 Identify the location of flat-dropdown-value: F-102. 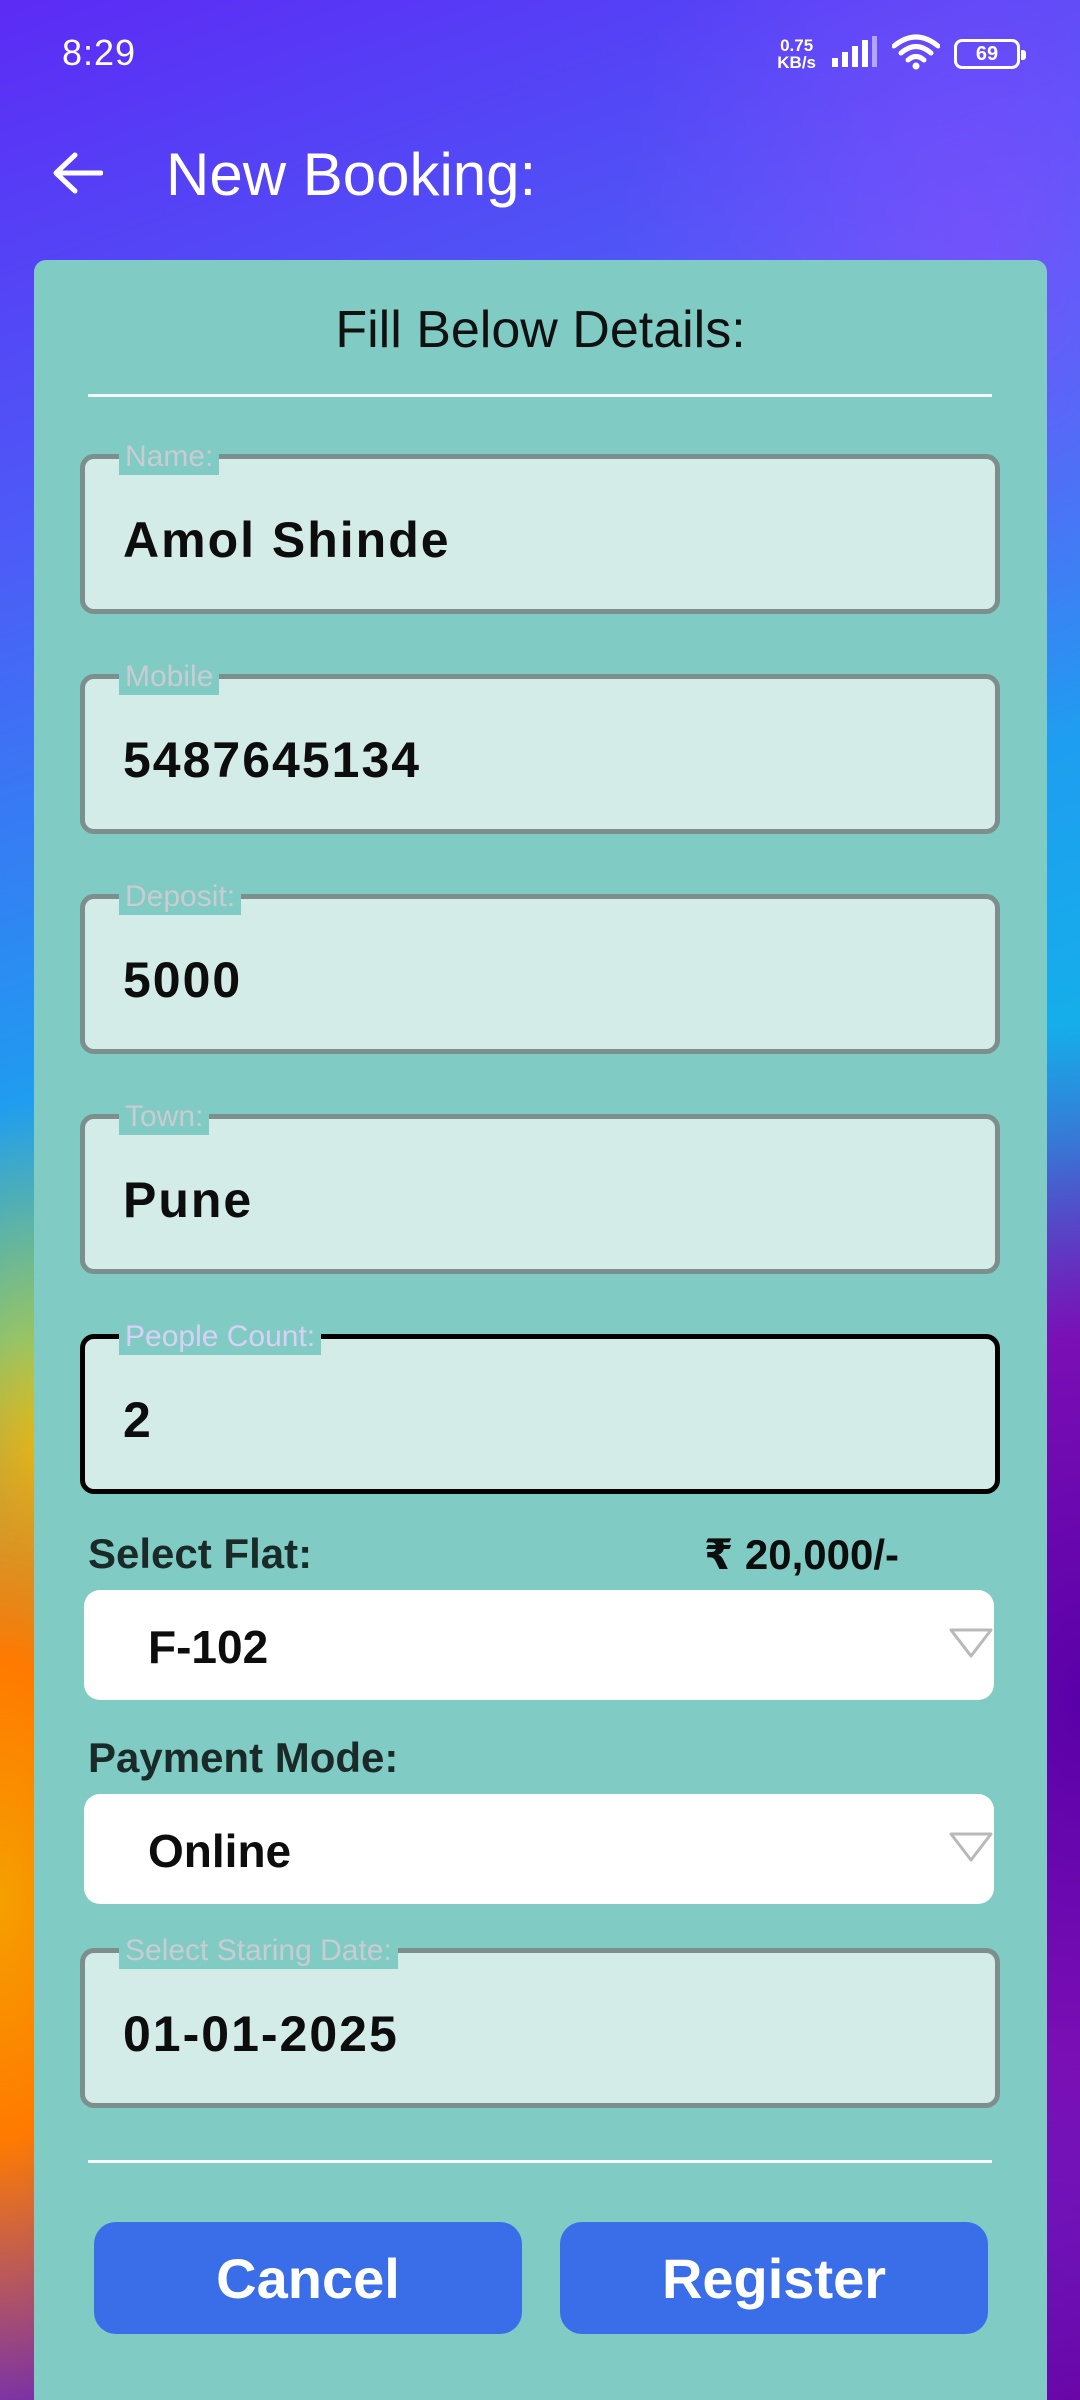
(208, 1647).